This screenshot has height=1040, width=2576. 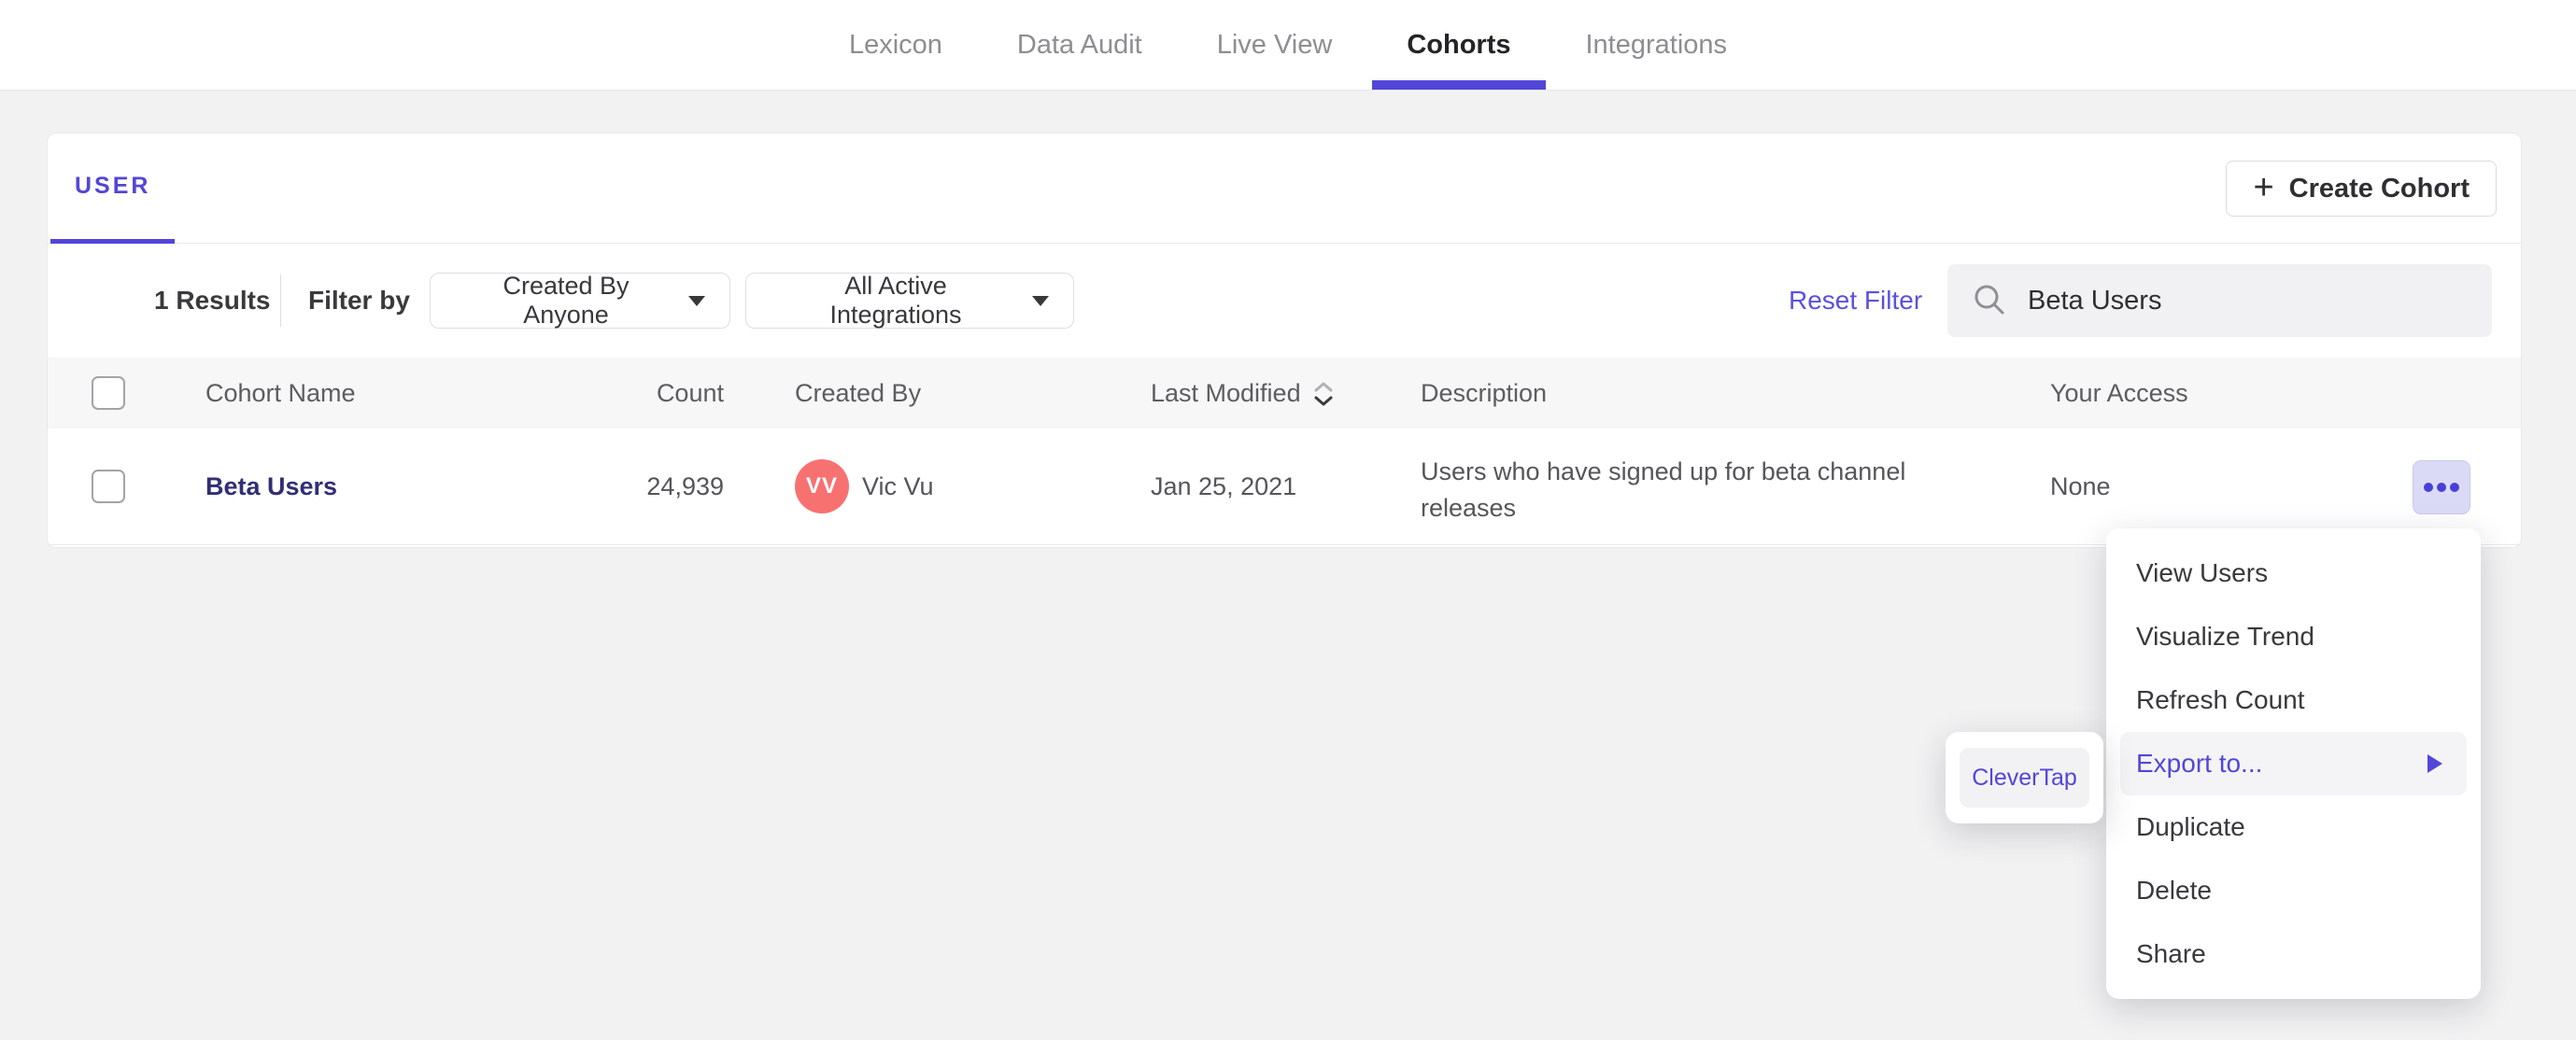 What do you see at coordinates (1323, 394) in the screenshot?
I see `sort-icon` at bounding box center [1323, 394].